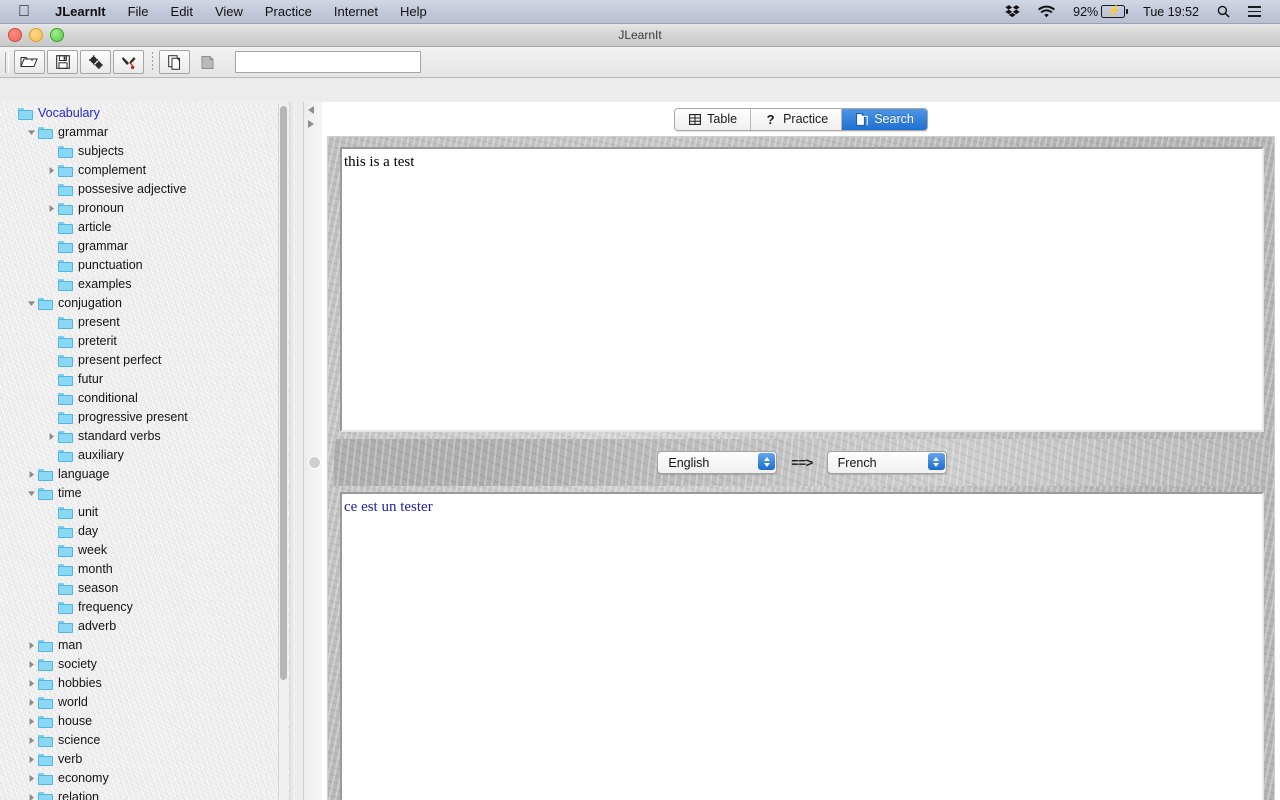 The height and width of the screenshot is (800, 1280). I want to click on tree-item: article, so click(147, 227).